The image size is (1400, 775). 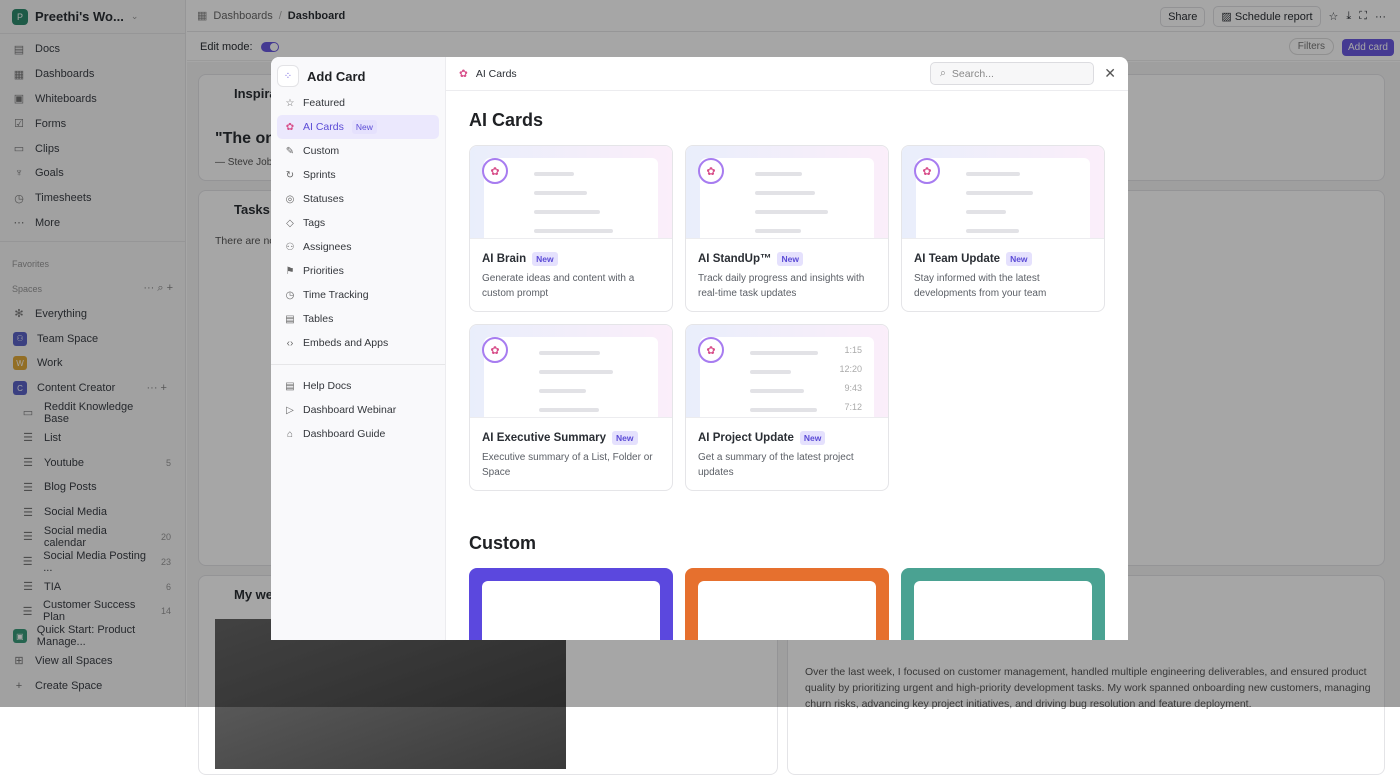 I want to click on nav-label: Statuses, so click(x=323, y=199).